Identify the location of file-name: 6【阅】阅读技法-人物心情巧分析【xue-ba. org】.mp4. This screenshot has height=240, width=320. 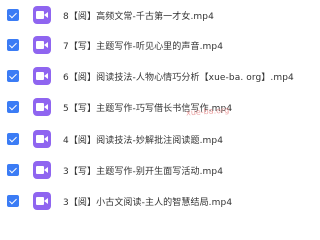
(178, 76).